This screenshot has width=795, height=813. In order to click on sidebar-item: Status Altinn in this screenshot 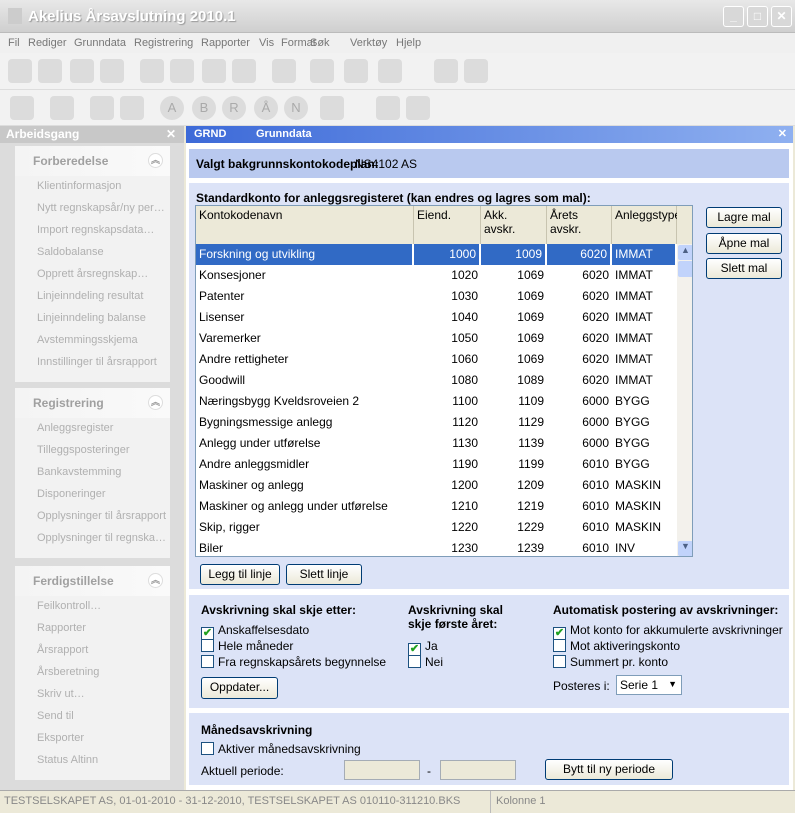, I will do `click(92, 761)`.